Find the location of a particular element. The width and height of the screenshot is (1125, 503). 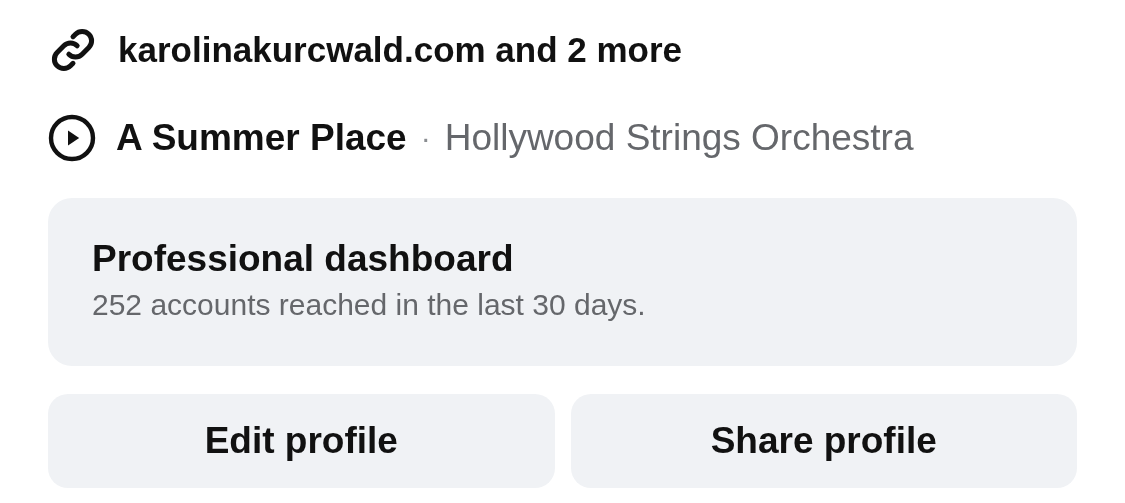

dashboard-subtitle: 252 accounts reached in the last 30 days. is located at coordinates (369, 305).